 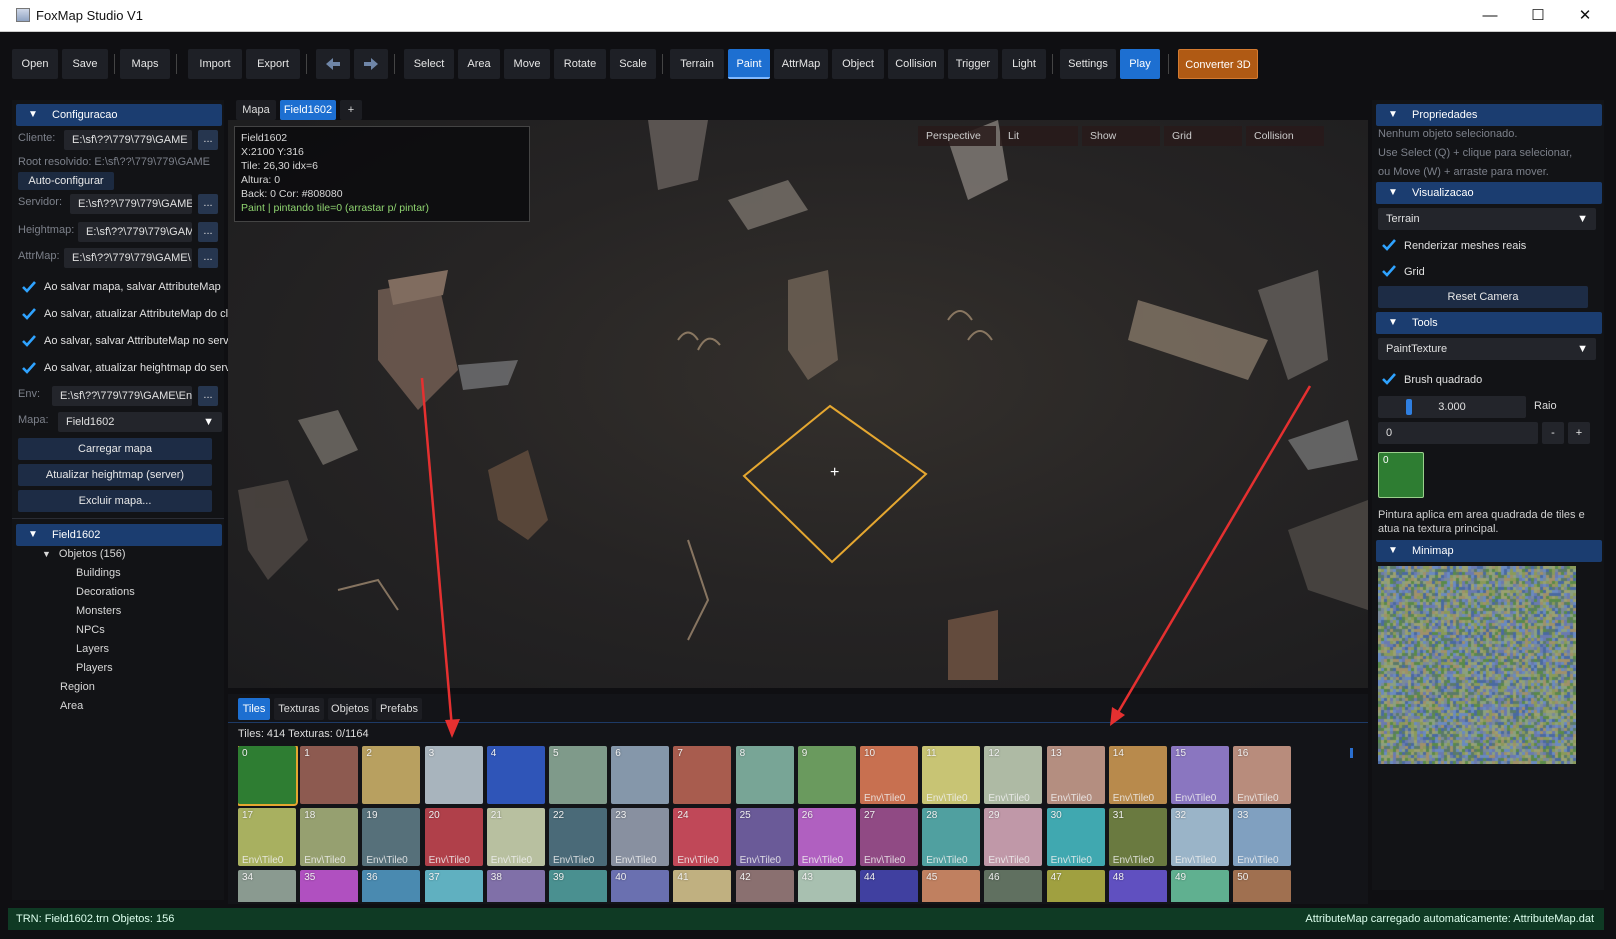 What do you see at coordinates (1389, 379) in the screenshot?
I see `brush-quadrado-checkbox` at bounding box center [1389, 379].